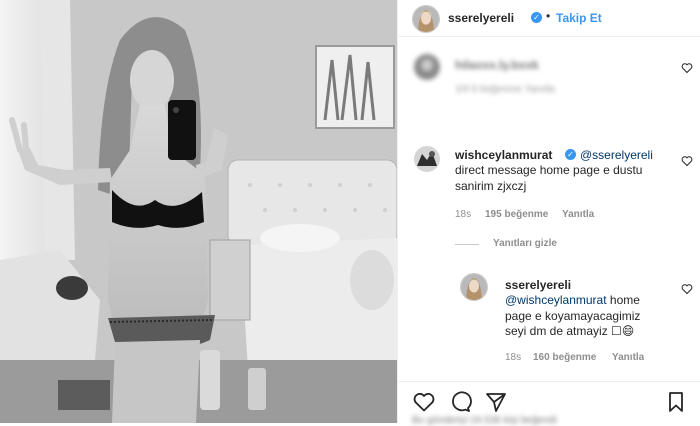 The image size is (700, 426). What do you see at coordinates (496, 402) in the screenshot?
I see `share-icon` at bounding box center [496, 402].